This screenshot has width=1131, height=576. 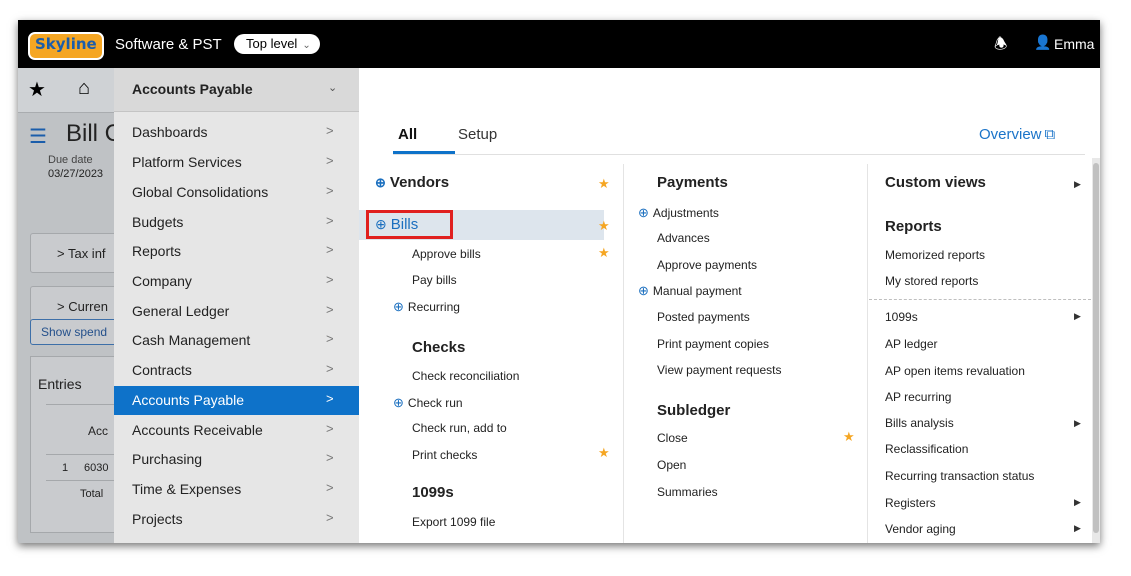 What do you see at coordinates (236, 340) in the screenshot?
I see `menu-item-cash-management: Cash Management >` at bounding box center [236, 340].